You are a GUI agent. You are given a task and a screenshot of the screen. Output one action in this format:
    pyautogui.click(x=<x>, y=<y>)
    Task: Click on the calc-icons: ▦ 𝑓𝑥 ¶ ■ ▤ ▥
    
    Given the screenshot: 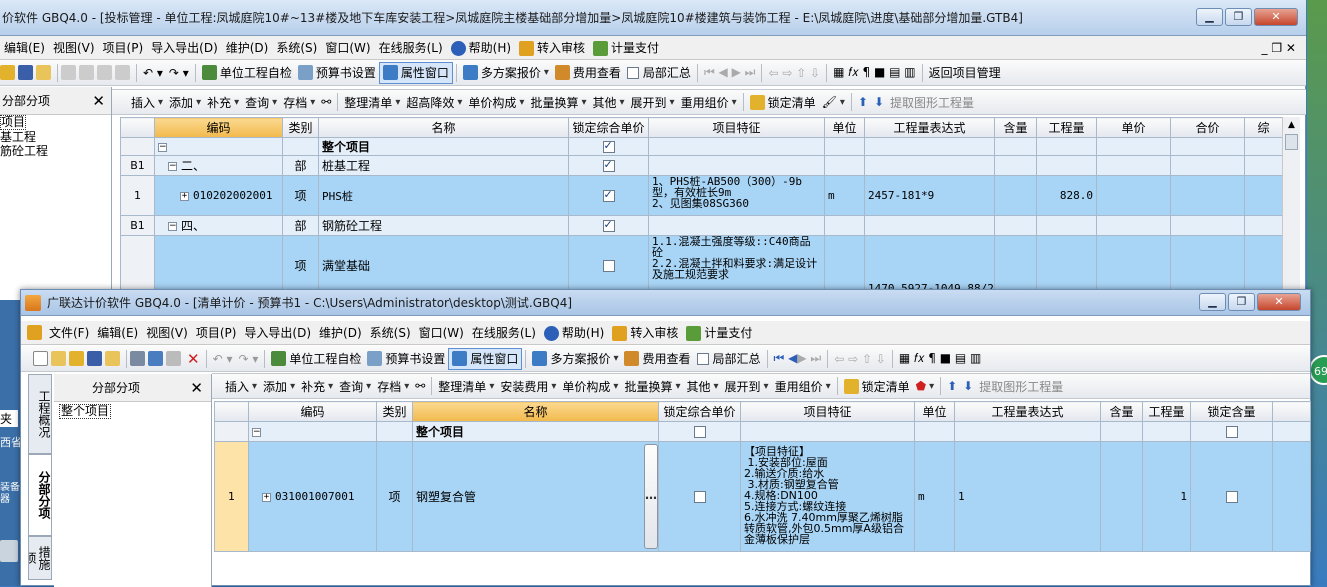 What is the action you would take?
    pyautogui.click(x=874, y=73)
    